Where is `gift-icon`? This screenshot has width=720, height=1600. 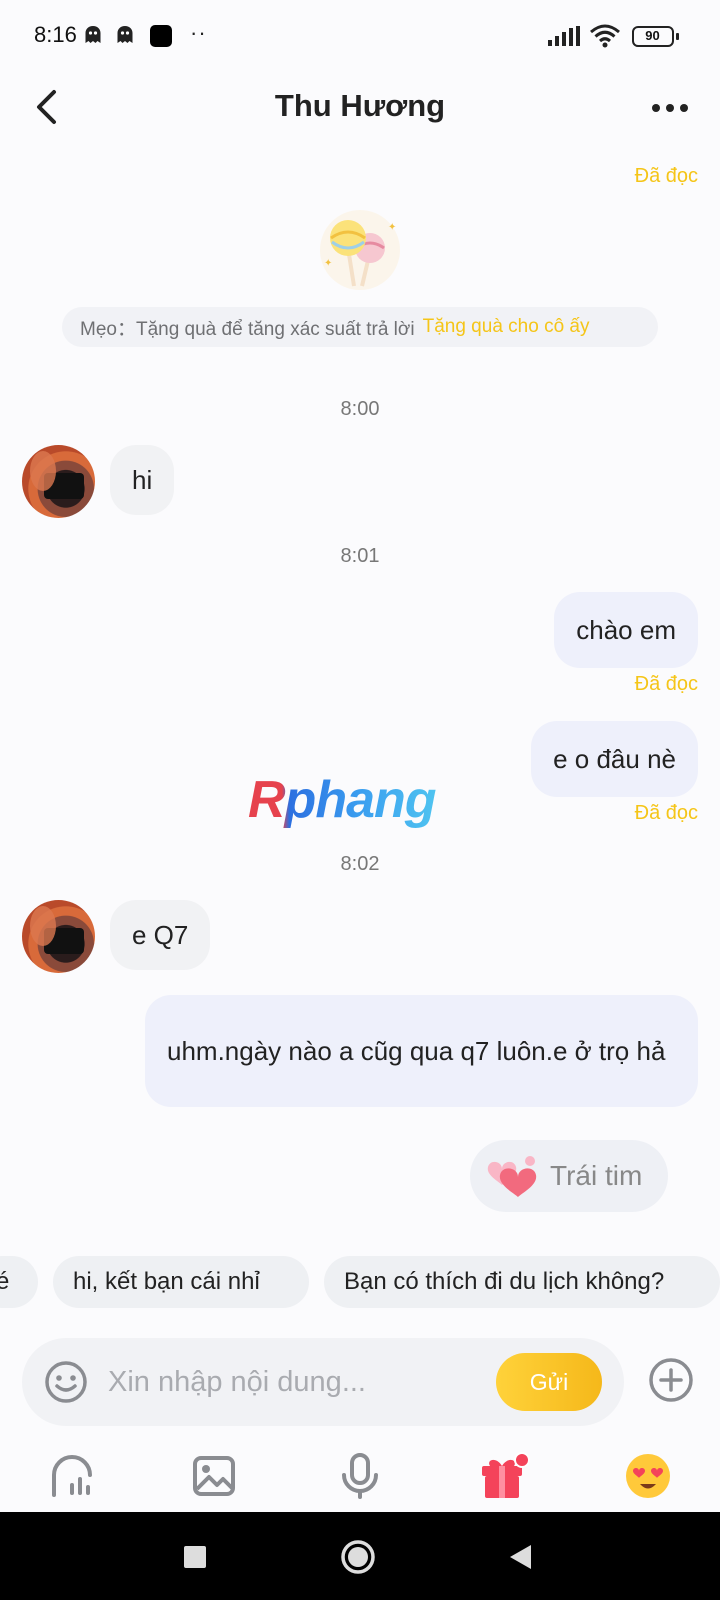
gift-icon is located at coordinates (506, 1475).